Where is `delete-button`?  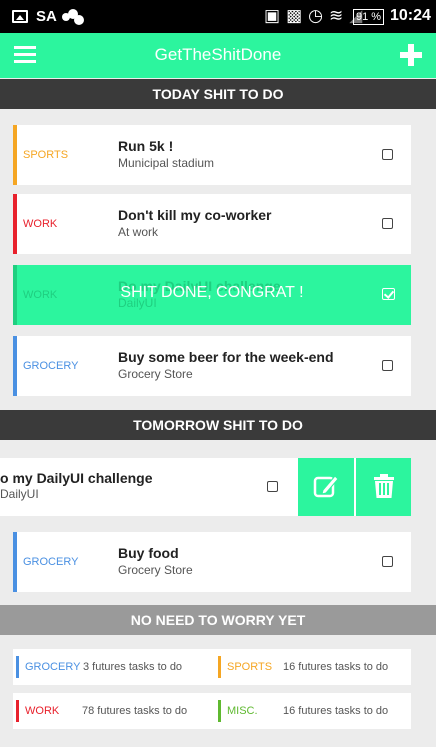
delete-button is located at coordinates (383, 487).